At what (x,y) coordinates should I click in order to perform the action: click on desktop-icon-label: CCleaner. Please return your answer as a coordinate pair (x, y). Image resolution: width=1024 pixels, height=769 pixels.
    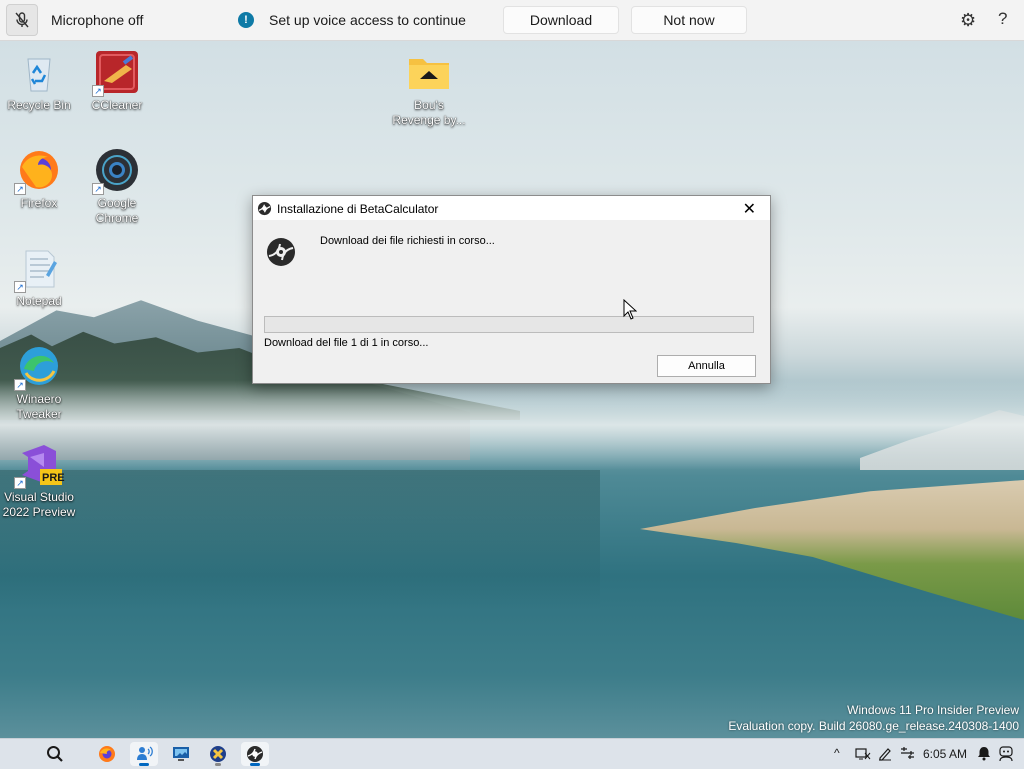
    Looking at the image, I should click on (117, 105).